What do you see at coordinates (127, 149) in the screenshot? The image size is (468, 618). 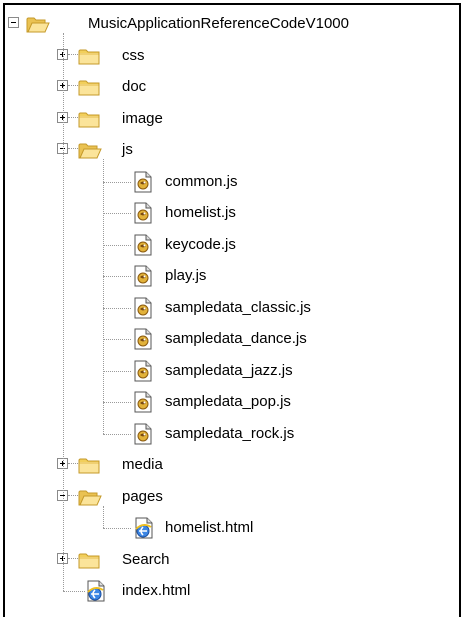 I see `tree-item-label: js` at bounding box center [127, 149].